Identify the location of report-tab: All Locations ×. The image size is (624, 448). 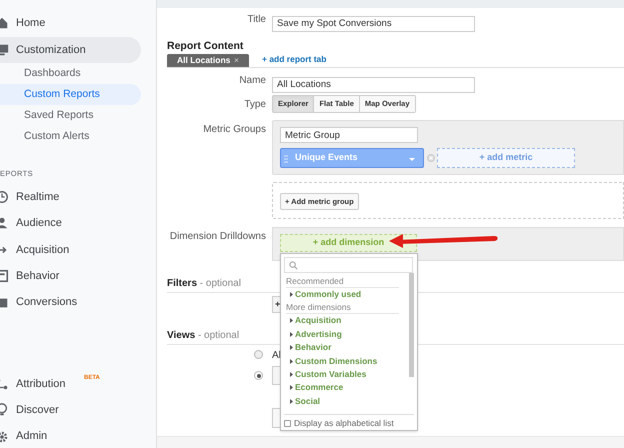
(208, 60).